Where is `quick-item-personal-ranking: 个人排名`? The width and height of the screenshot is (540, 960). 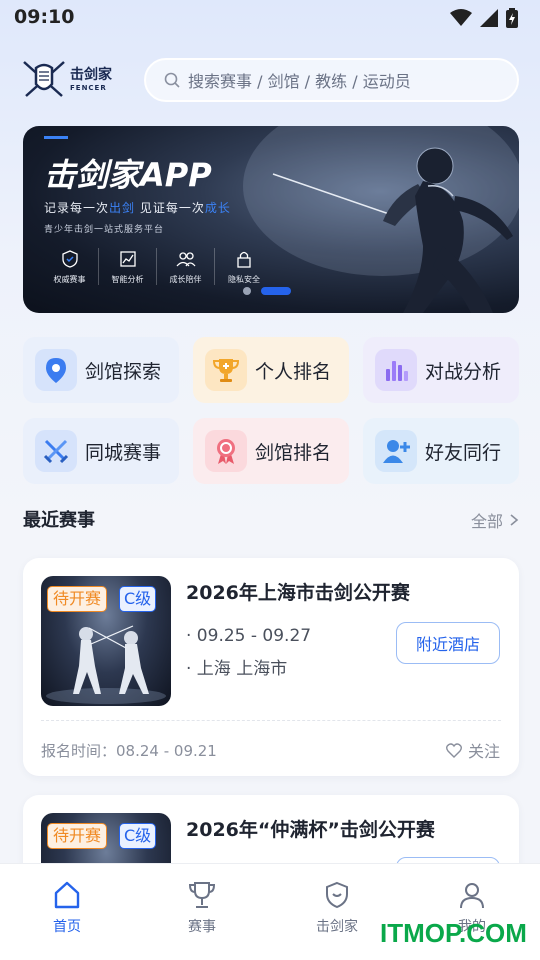 quick-item-personal-ranking: 个人排名 is located at coordinates (271, 370).